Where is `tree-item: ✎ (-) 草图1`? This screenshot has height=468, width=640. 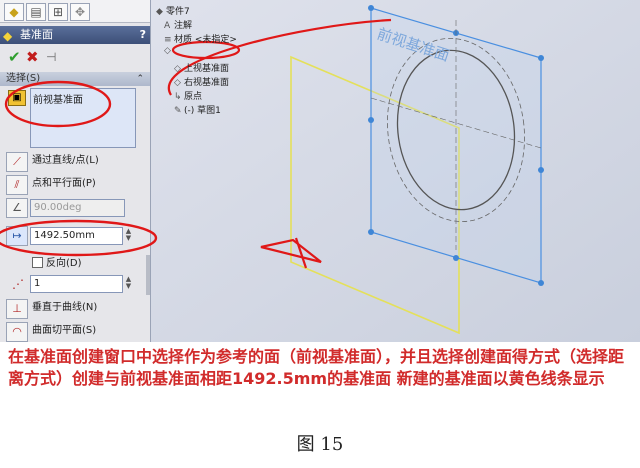
tree-item: ✎ (-) 草图1 is located at coordinates (197, 109).